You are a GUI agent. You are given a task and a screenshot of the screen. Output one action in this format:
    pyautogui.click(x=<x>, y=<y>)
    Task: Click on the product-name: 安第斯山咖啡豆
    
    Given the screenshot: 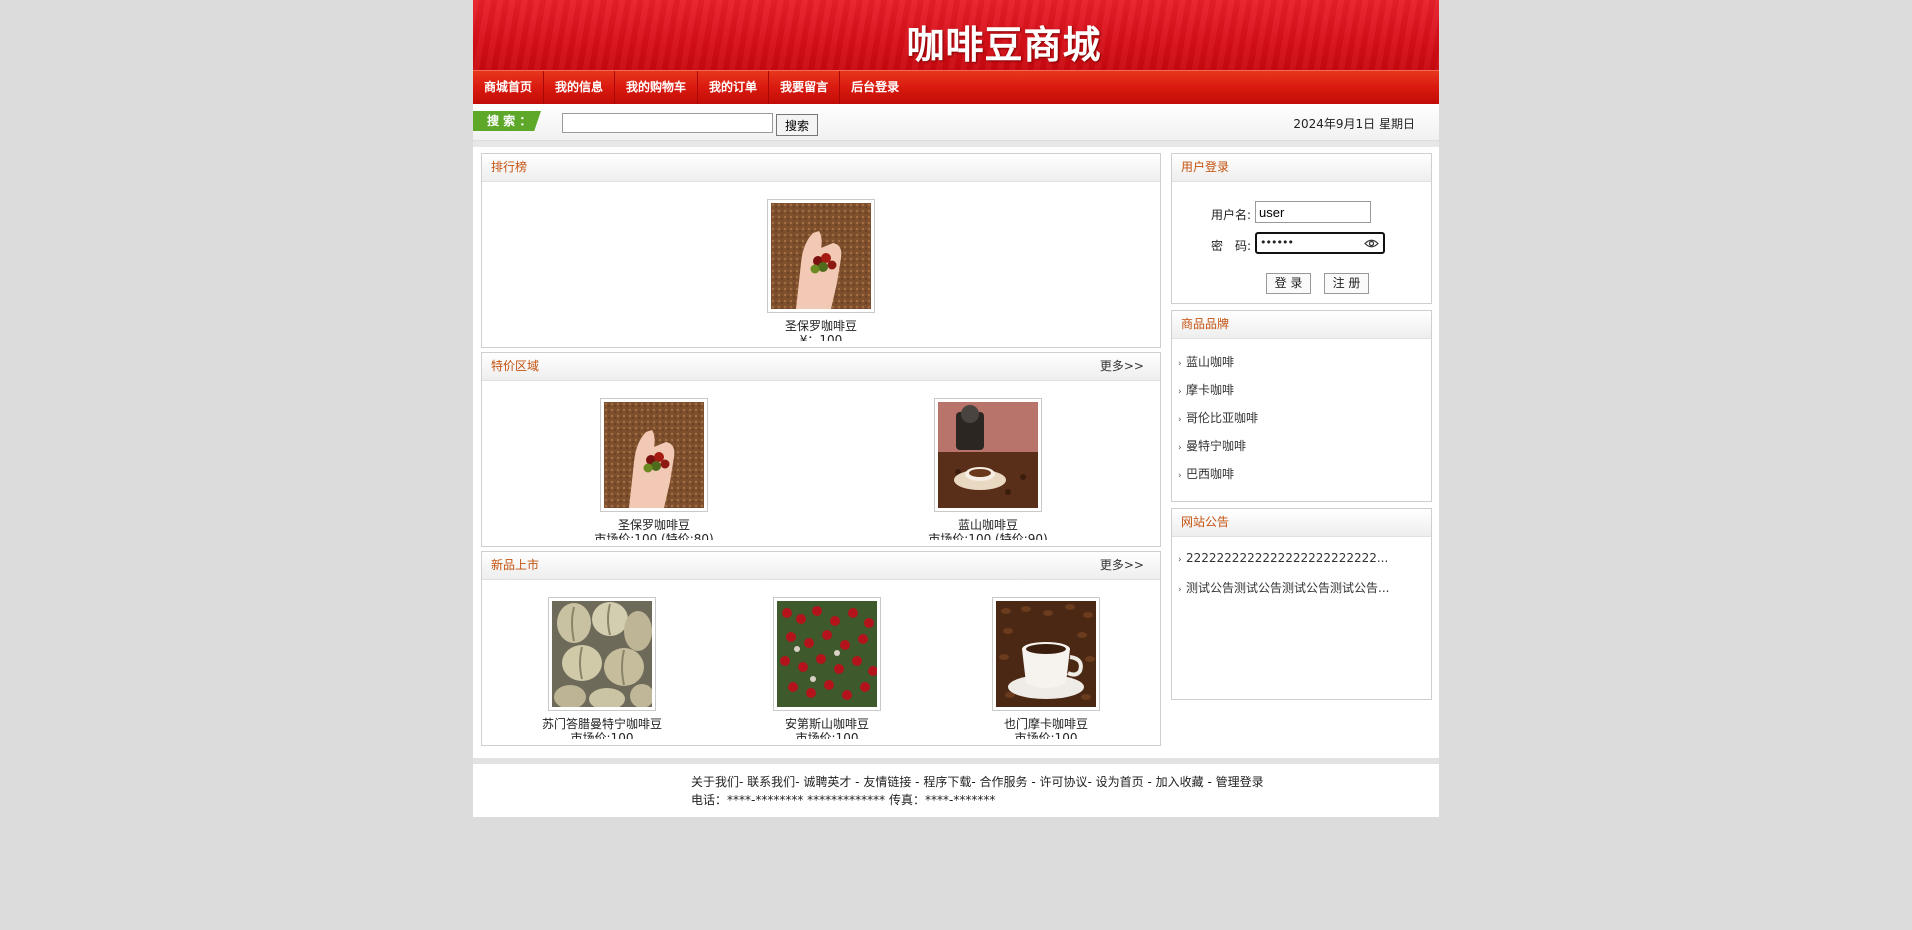 What is the action you would take?
    pyautogui.click(x=827, y=723)
    